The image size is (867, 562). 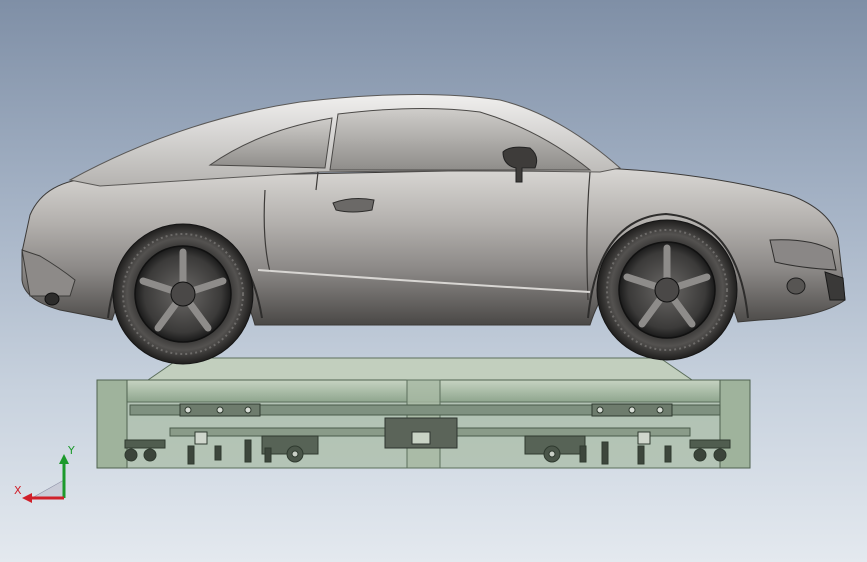 I want to click on front-wheel, so click(x=667, y=290).